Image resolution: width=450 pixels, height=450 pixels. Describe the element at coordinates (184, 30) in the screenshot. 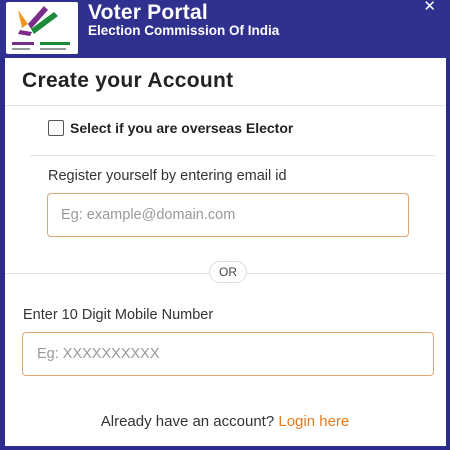

I see `portal-subtitle: Election Commission Of India` at that location.